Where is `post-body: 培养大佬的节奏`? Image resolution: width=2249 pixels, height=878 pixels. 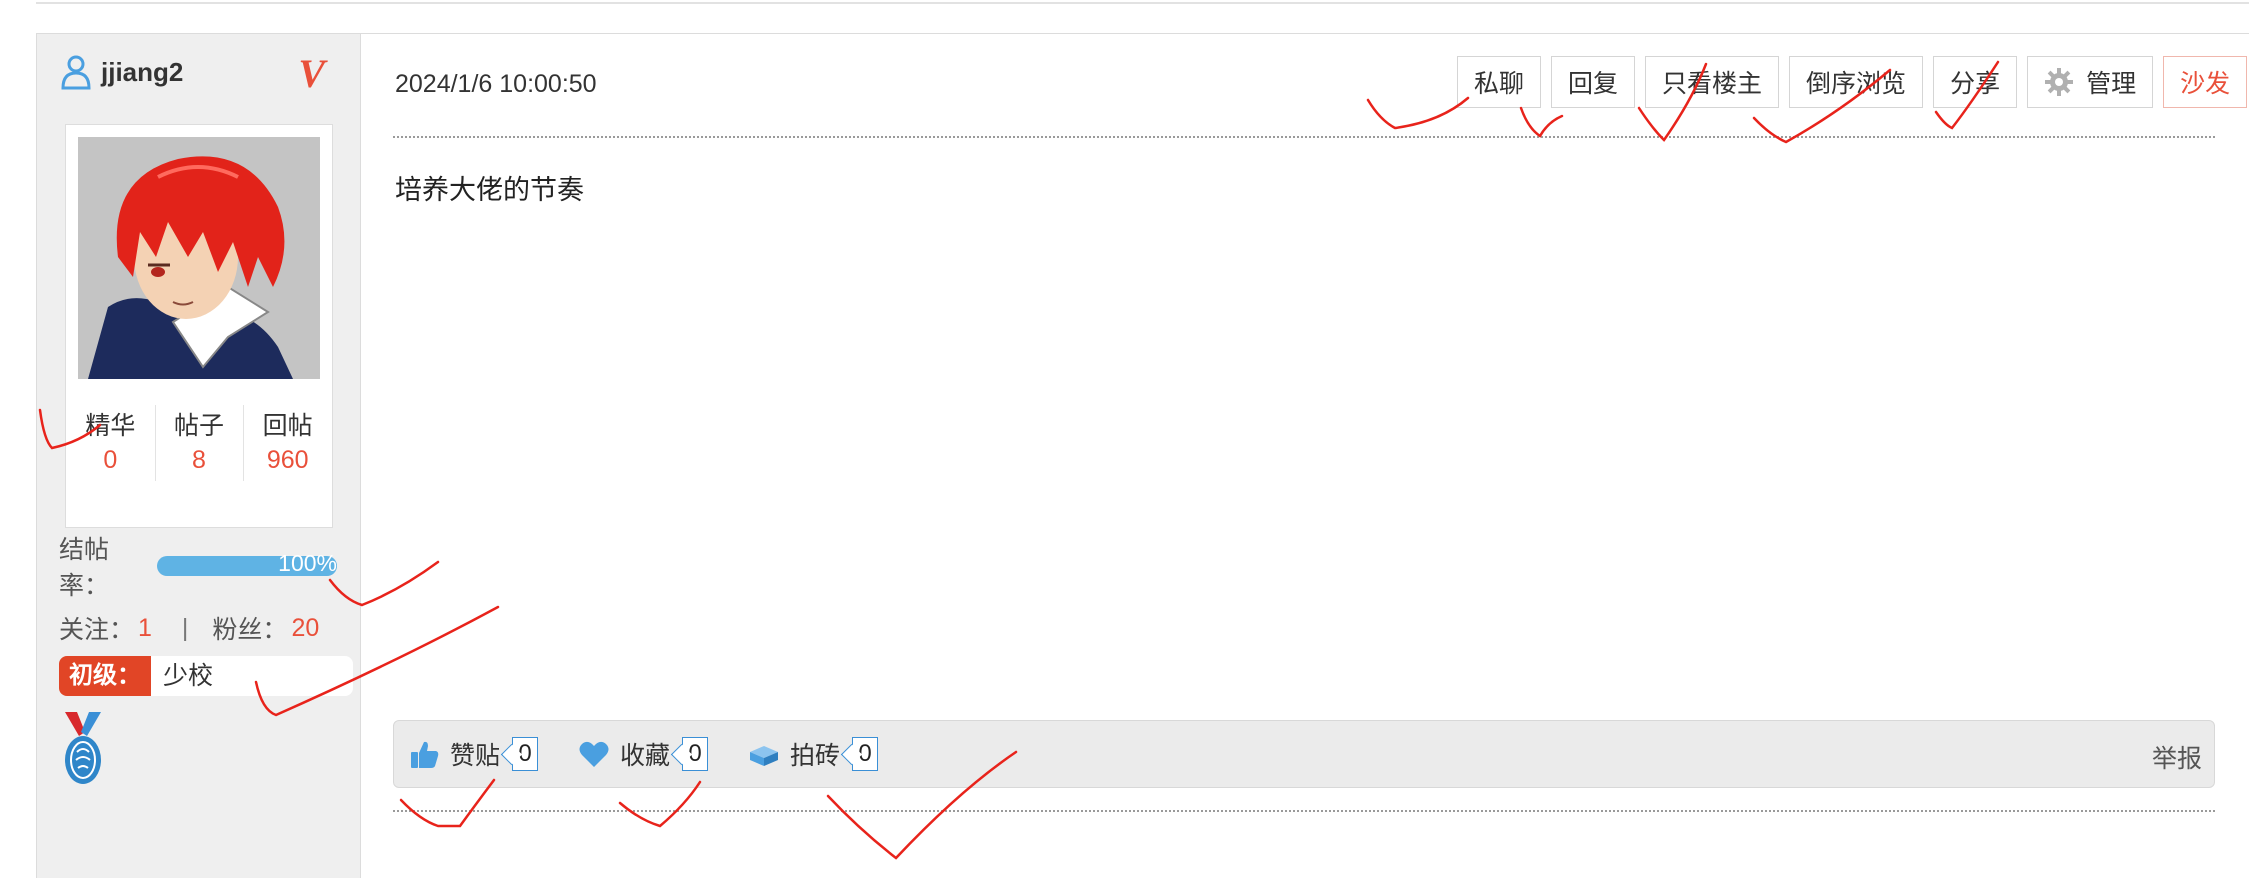 post-body: 培养大佬的节奏 is located at coordinates (489, 190).